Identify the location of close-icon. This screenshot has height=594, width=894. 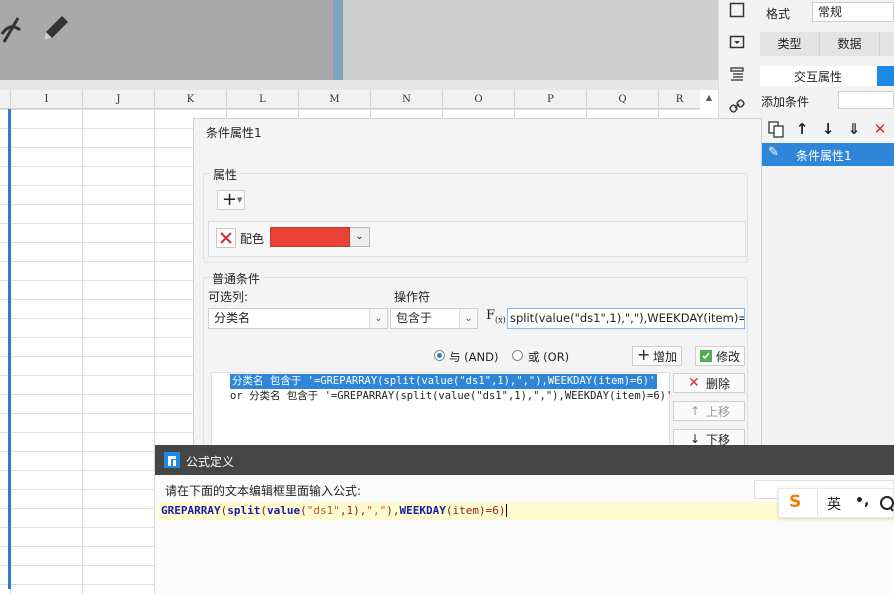
(226, 238).